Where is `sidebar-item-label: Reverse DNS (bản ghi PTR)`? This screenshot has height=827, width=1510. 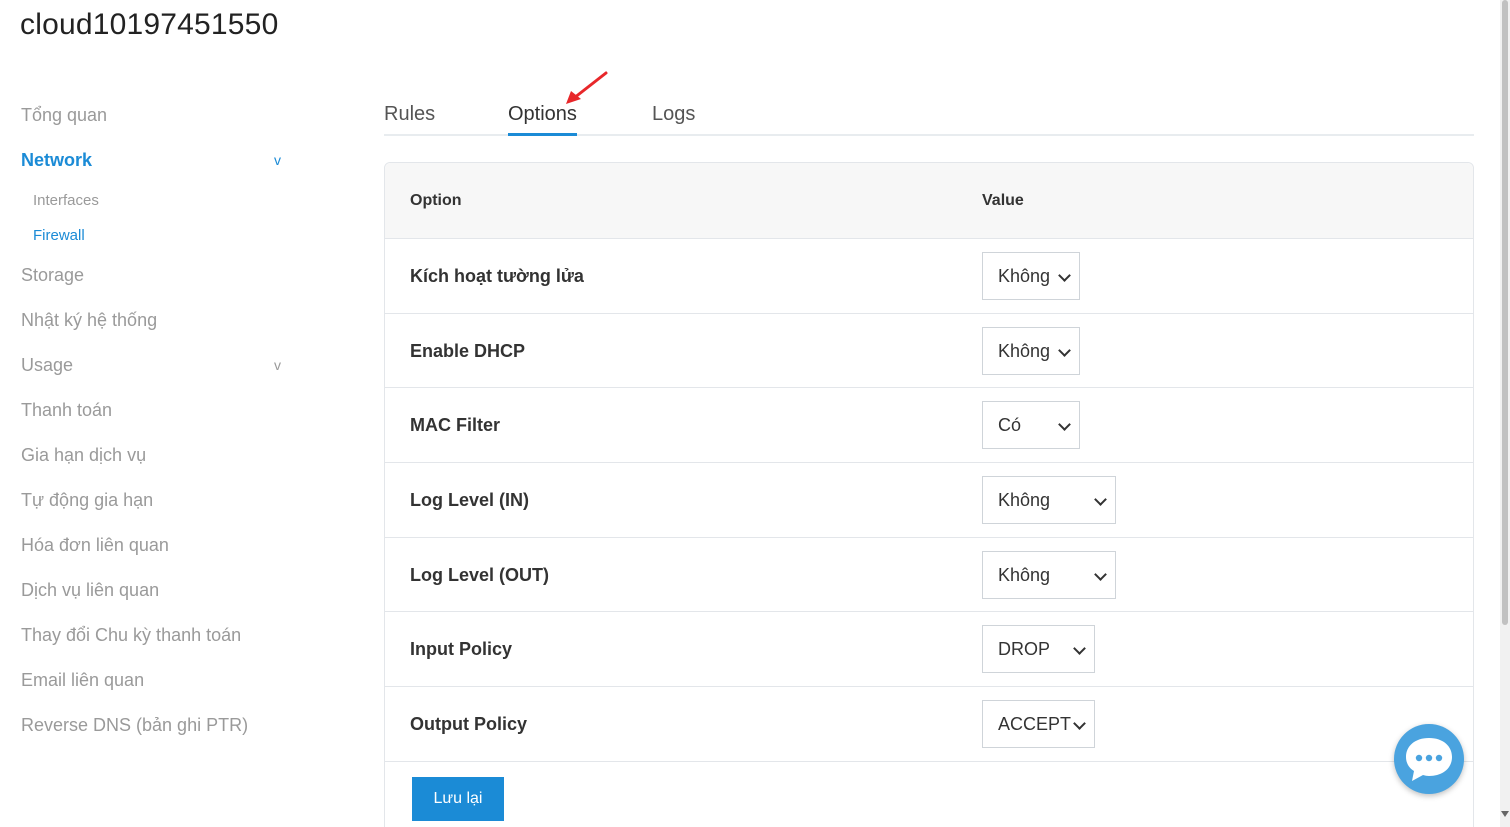
sidebar-item-label: Reverse DNS (bản ghi PTR) is located at coordinates (135, 725).